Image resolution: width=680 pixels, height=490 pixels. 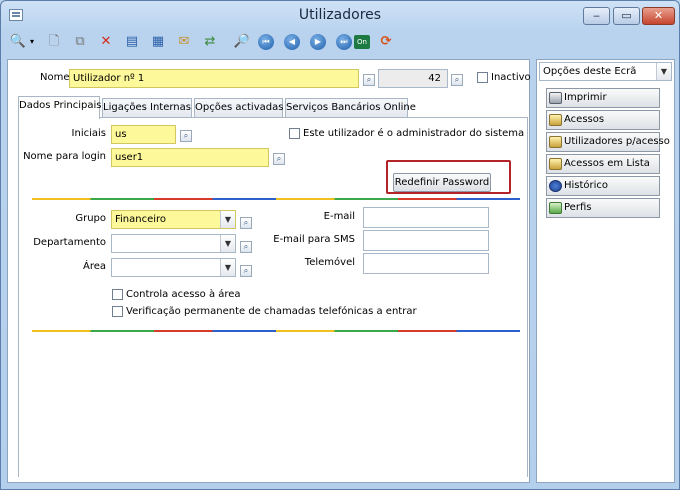 What do you see at coordinates (69, 242) in the screenshot?
I see `department-label: Departamento` at bounding box center [69, 242].